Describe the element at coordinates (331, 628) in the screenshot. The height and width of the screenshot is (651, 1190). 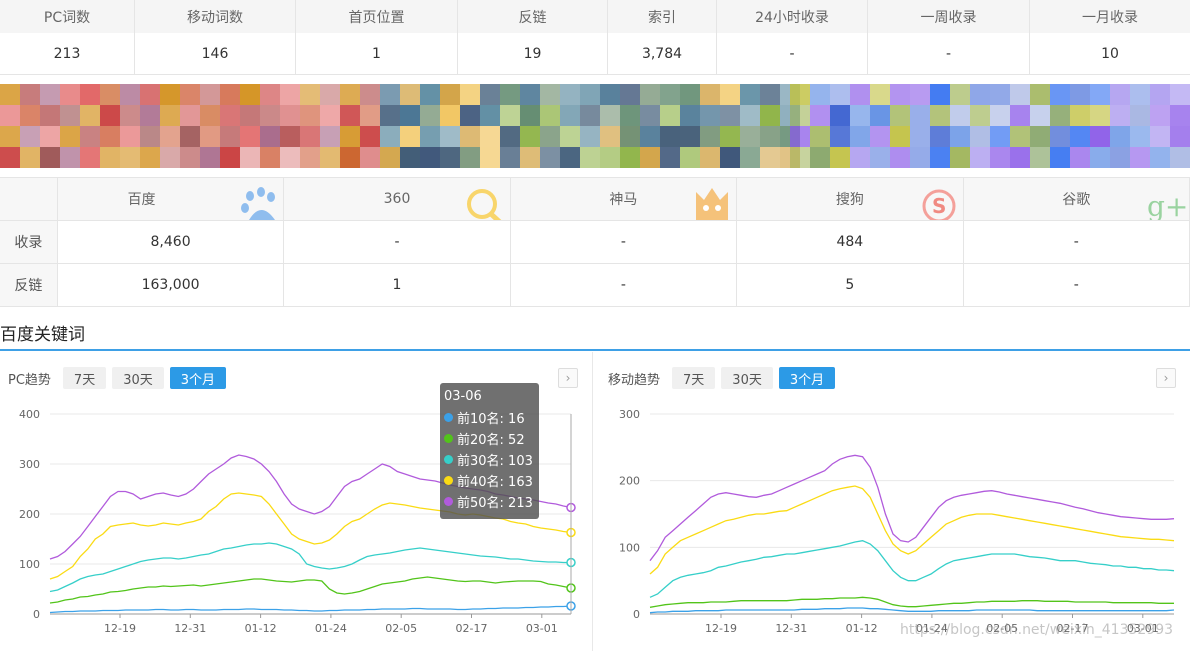
I see `x-tick-label: 01-24` at that location.